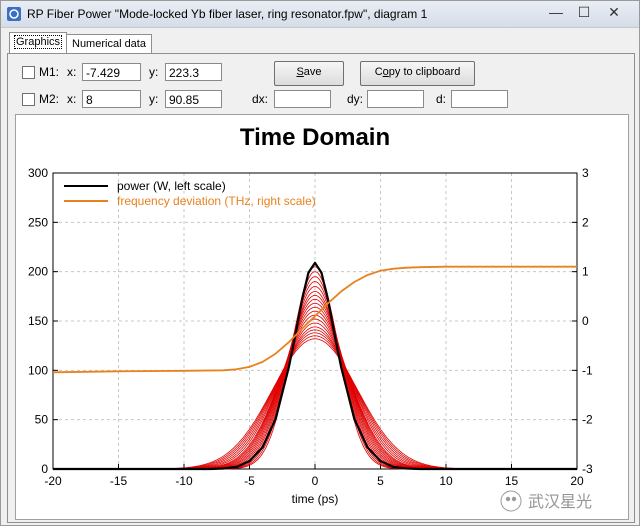 Image resolution: width=640 pixels, height=526 pixels. What do you see at coordinates (72, 72) in the screenshot?
I see `m1-x-label: x:` at bounding box center [72, 72].